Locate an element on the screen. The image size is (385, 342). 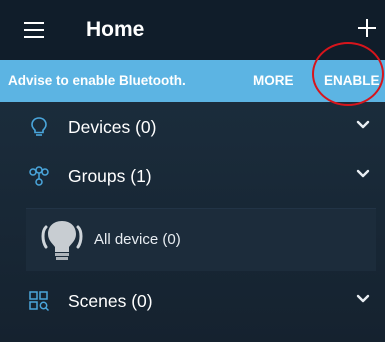
page-title: Home is located at coordinates (115, 29).